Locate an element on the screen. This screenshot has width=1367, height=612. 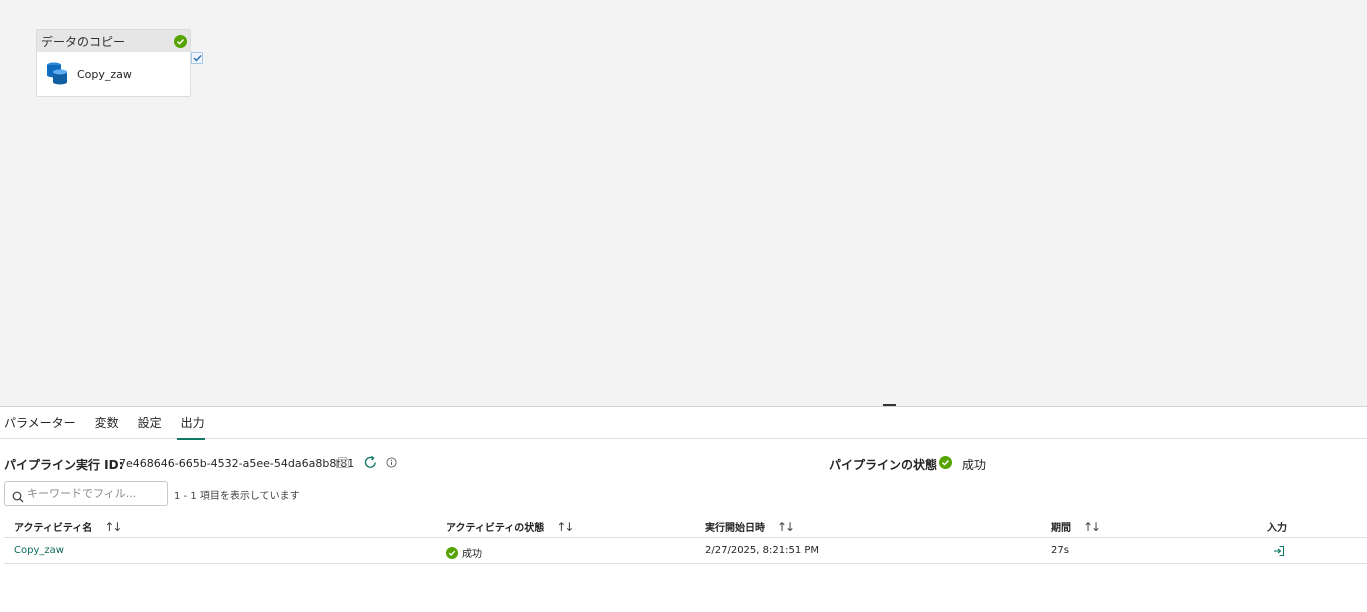
panel-tabs: パラメーター 変数 設定 出力 is located at coordinates (683, 424).